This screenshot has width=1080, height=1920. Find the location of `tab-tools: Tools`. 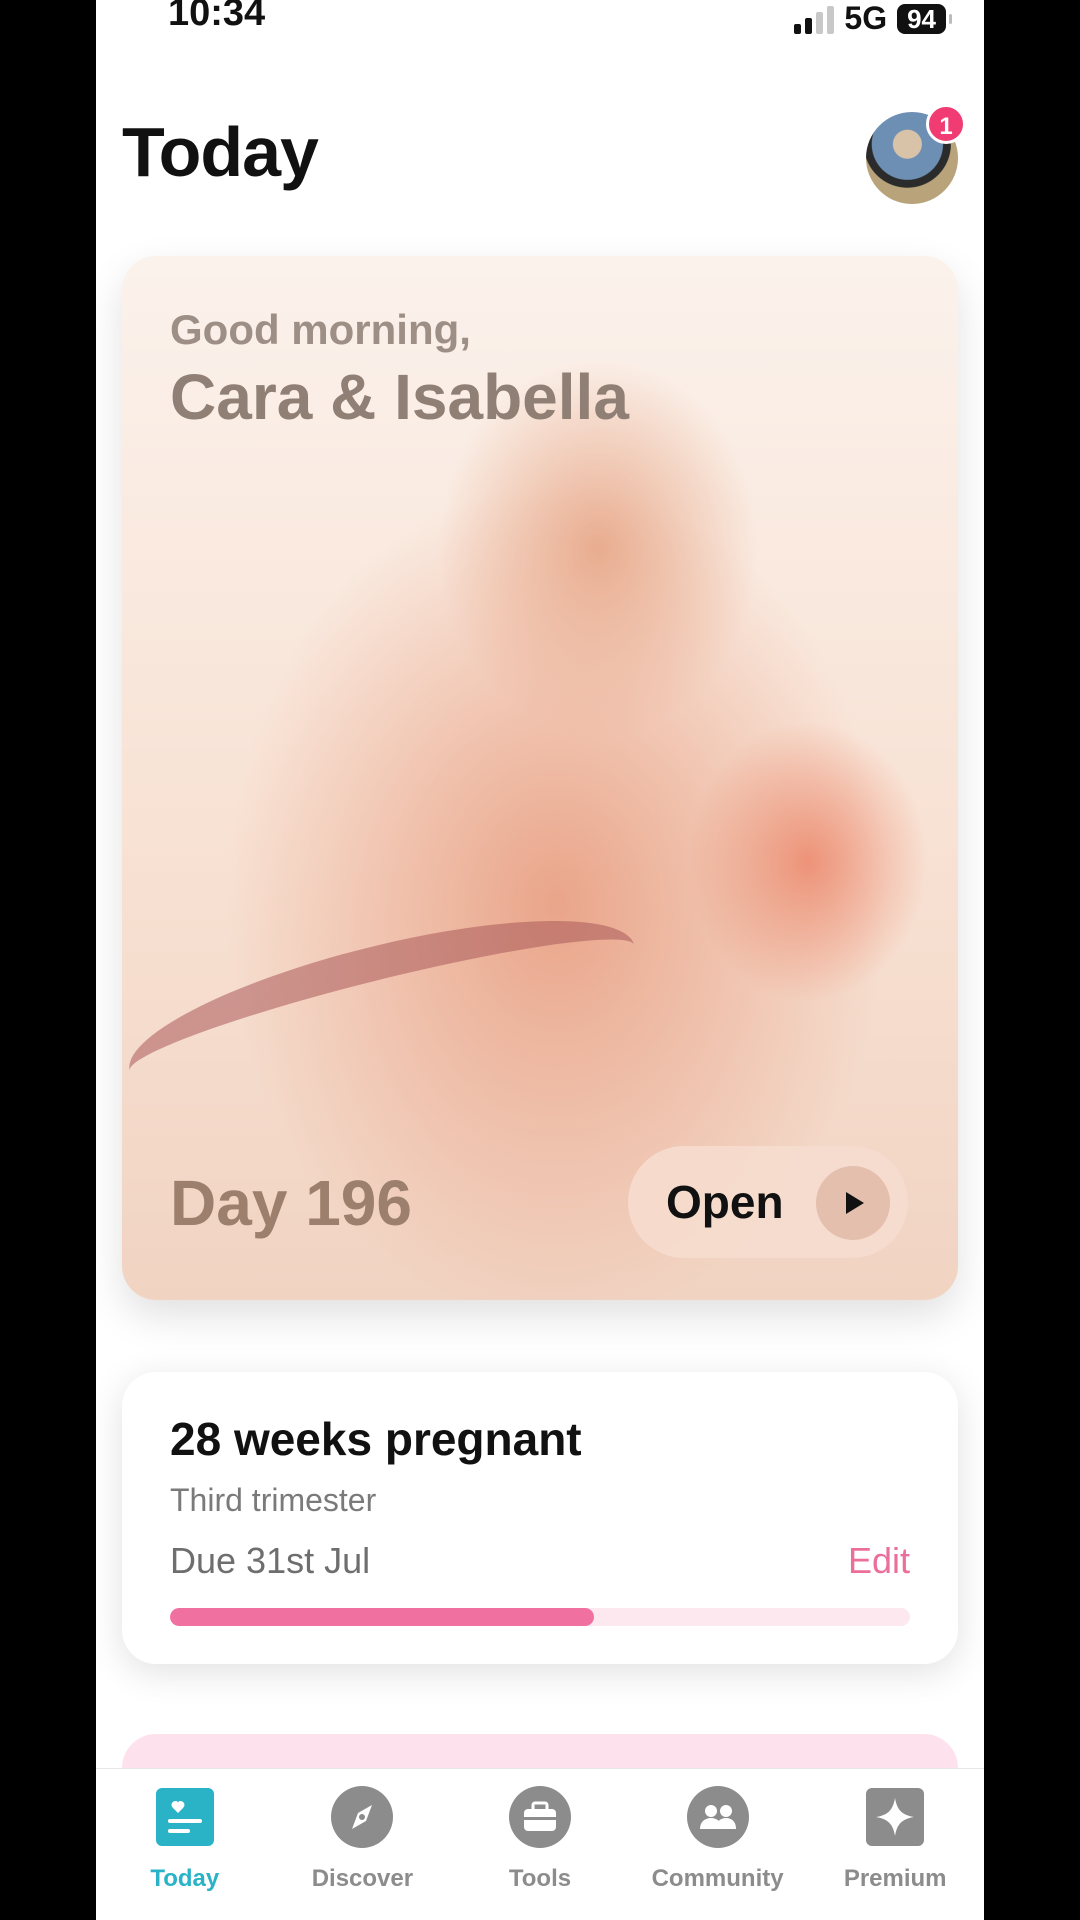

tab-tools: Tools is located at coordinates (540, 1844).